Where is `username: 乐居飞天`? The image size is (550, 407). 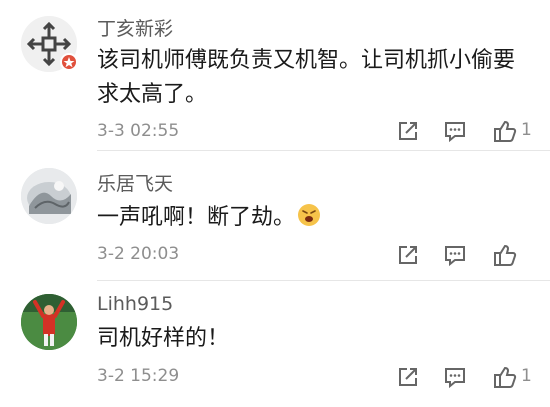
username: 乐居飞天 is located at coordinates (135, 182).